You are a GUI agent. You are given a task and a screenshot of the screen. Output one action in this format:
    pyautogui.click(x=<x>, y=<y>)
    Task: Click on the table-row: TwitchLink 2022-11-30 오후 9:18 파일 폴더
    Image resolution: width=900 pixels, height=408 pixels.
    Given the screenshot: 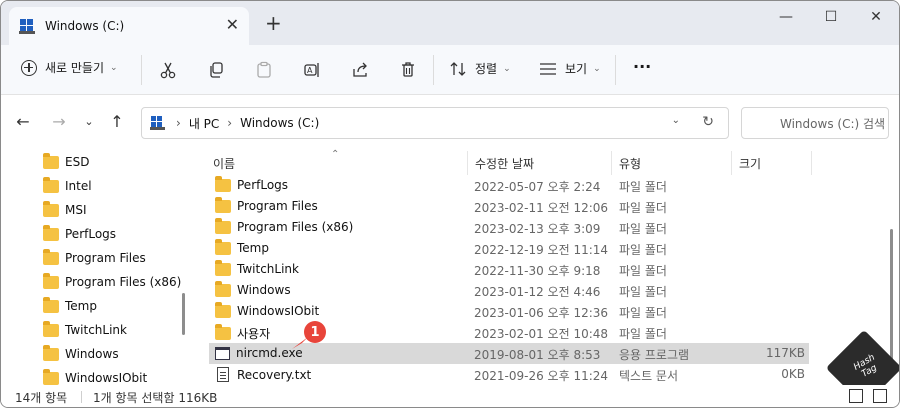 What is the action you would take?
    pyautogui.click(x=509, y=269)
    